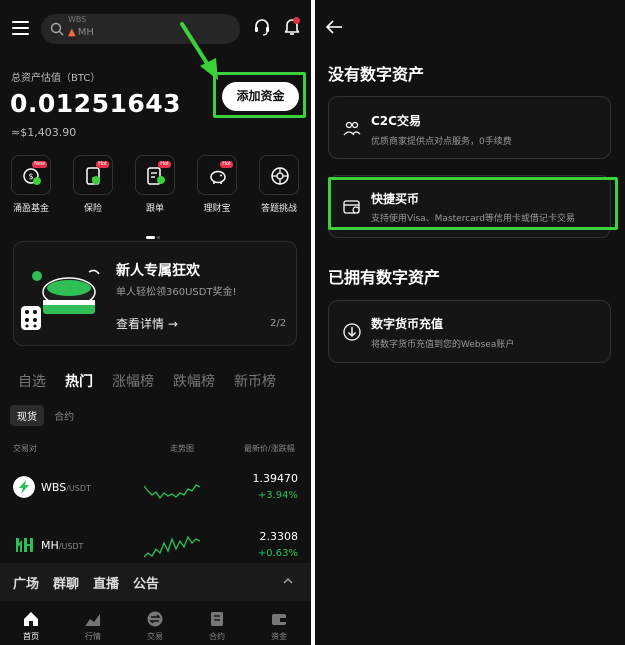  I want to click on total-asset-label: 总资产估值（BTC）, so click(56, 78).